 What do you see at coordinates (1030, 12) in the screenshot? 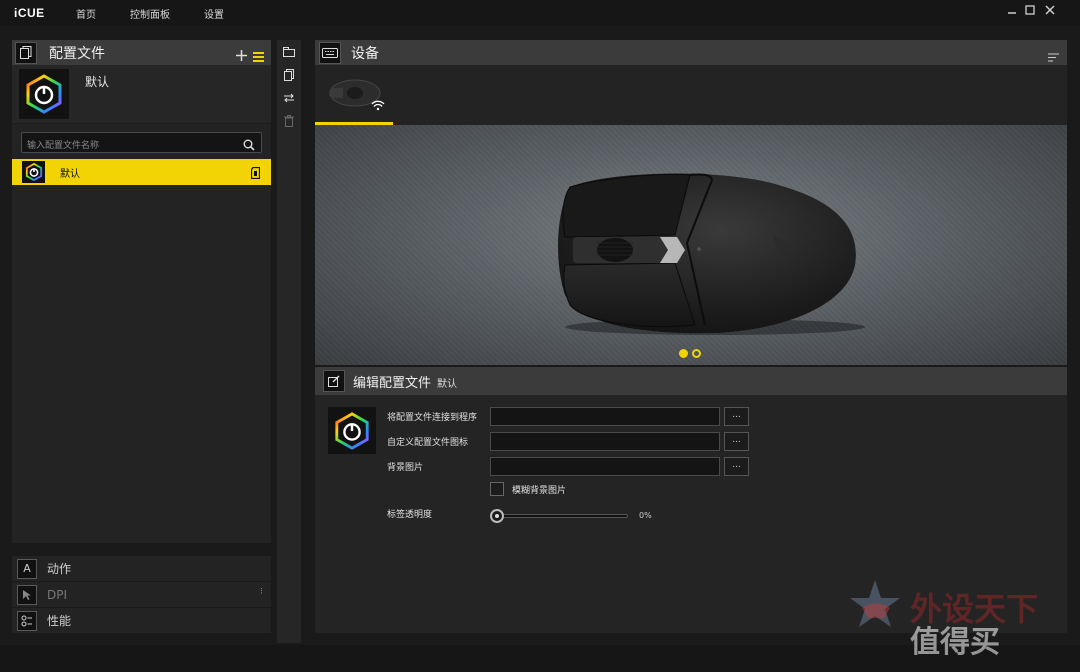
I see `maximize-icon` at bounding box center [1030, 12].